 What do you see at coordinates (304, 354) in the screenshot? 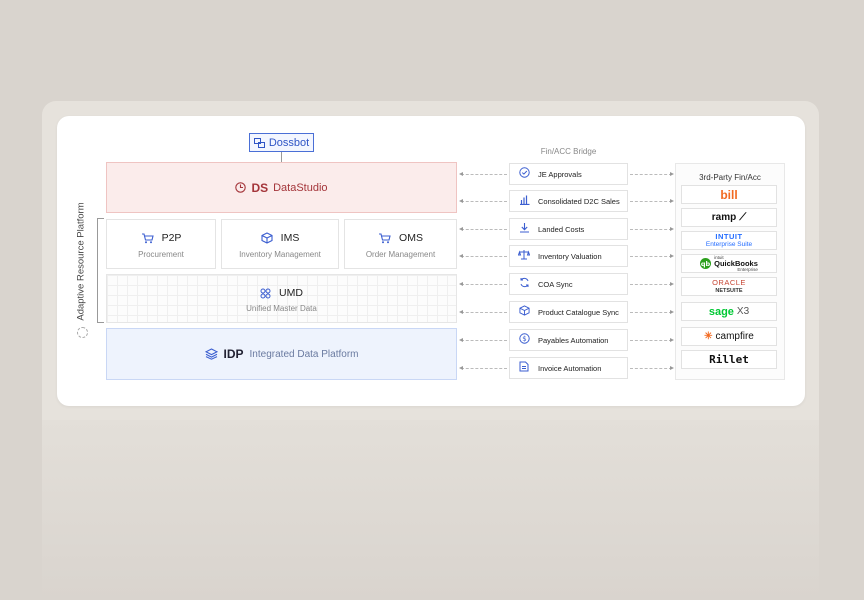
I see `idp-name: Integrated Data Platform` at bounding box center [304, 354].